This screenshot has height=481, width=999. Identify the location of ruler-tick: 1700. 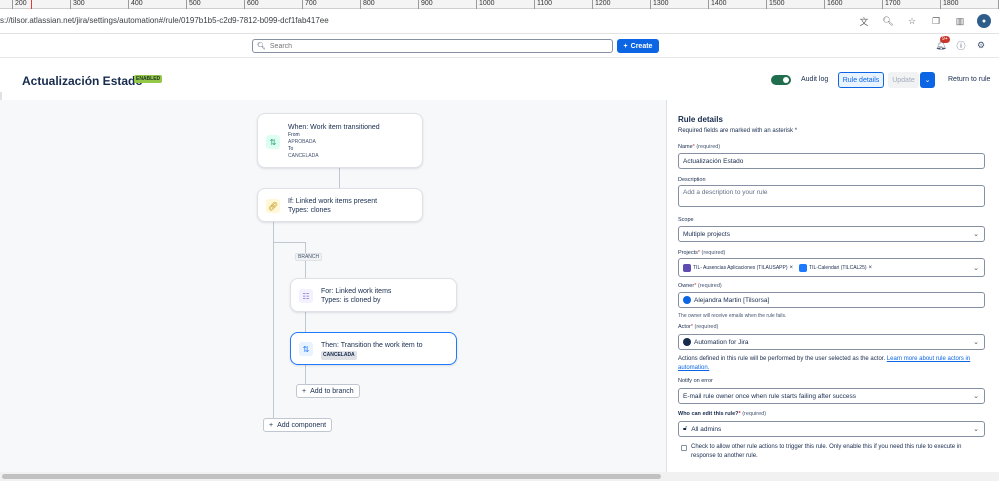
(891, 4).